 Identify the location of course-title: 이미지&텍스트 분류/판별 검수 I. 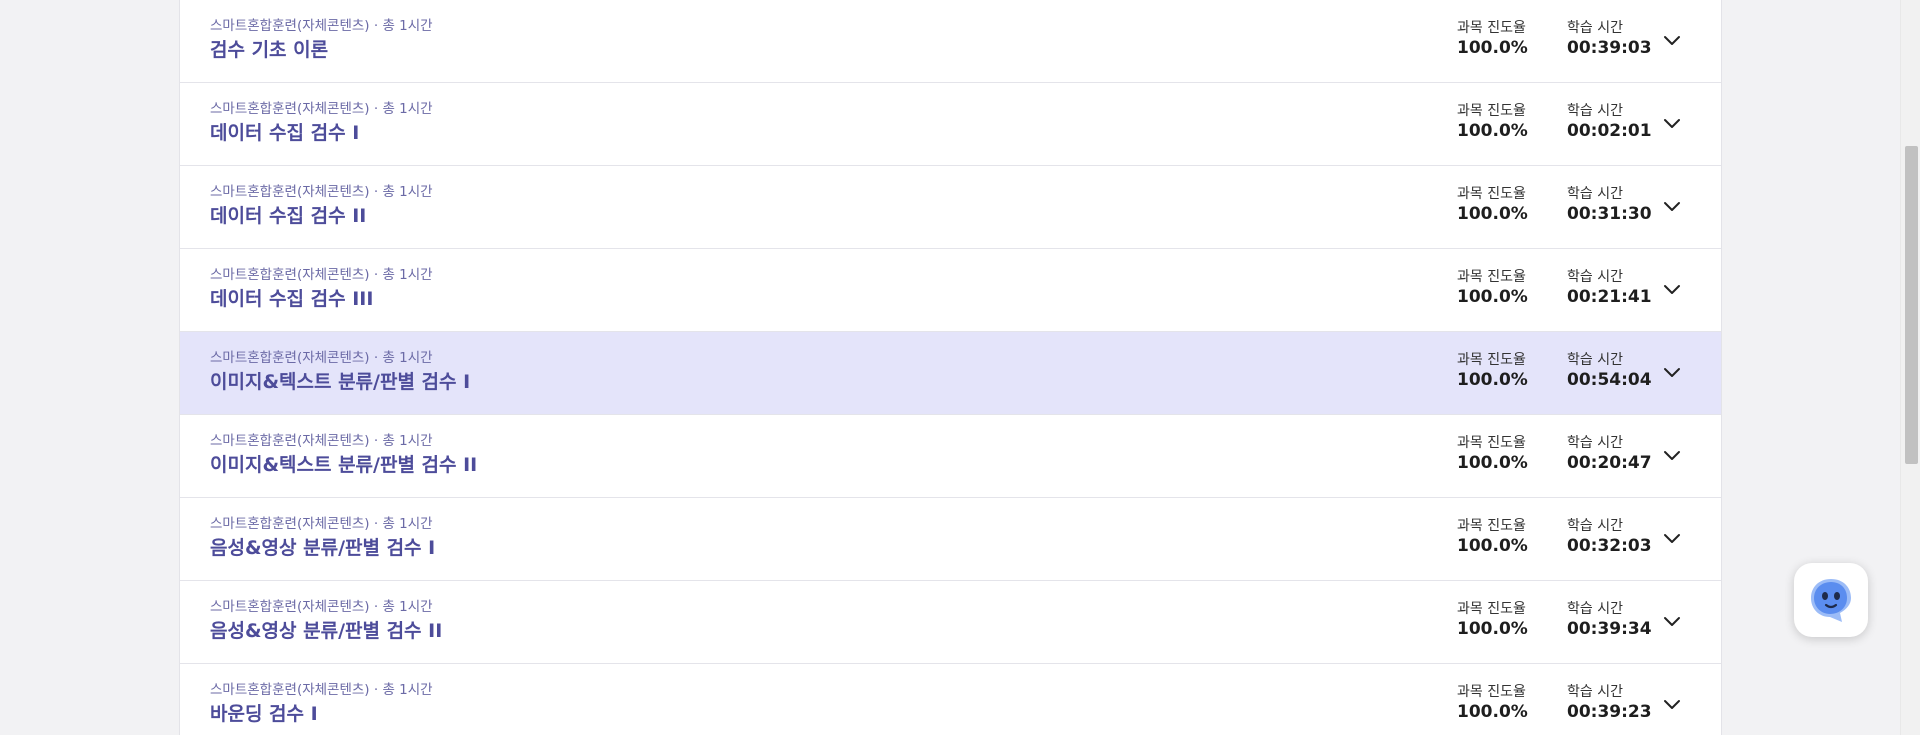
(340, 382).